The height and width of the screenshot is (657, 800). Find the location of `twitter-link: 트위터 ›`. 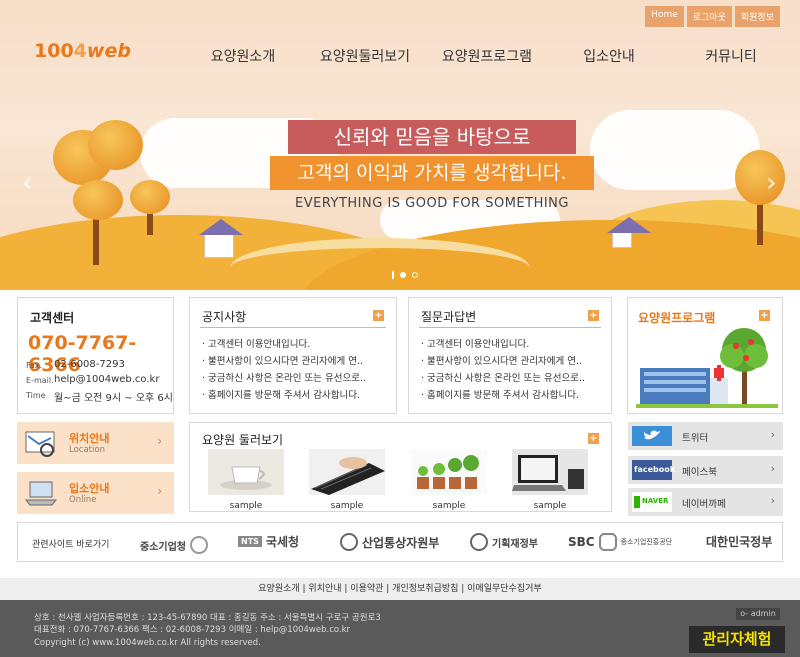

twitter-link: 트위터 › is located at coordinates (705, 436).